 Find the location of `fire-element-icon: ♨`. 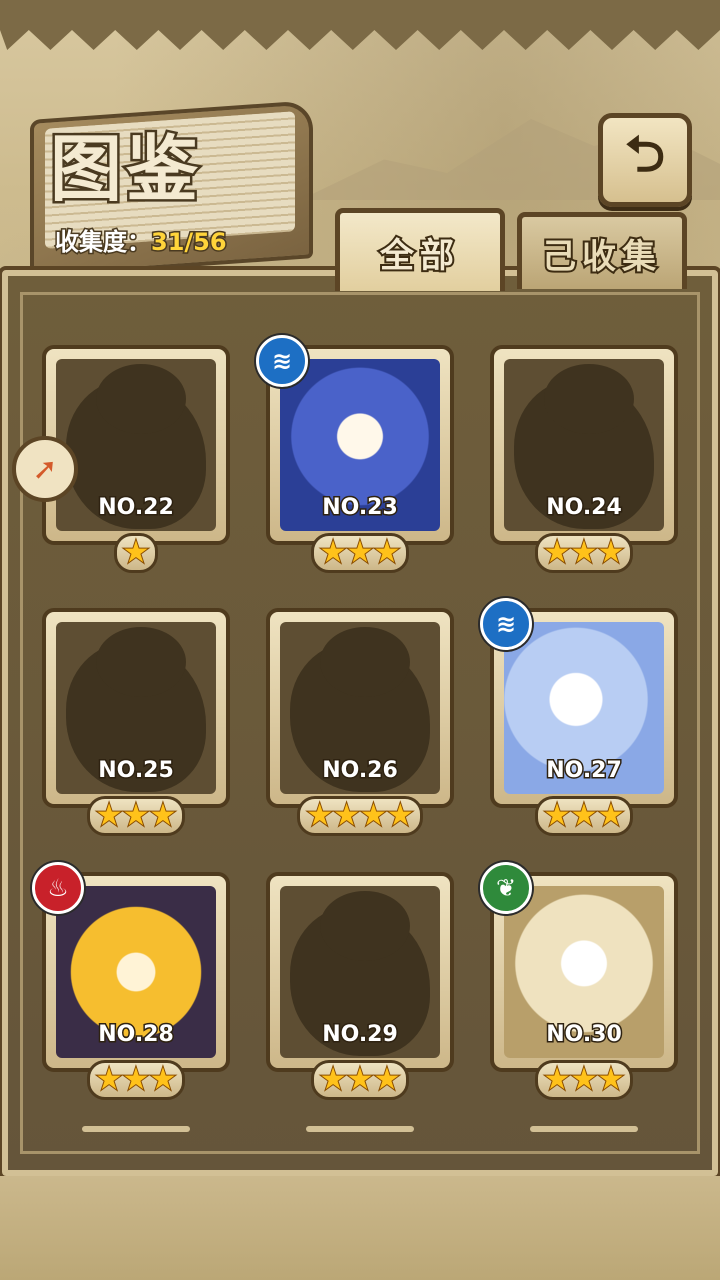

fire-element-icon: ♨ is located at coordinates (58, 888).